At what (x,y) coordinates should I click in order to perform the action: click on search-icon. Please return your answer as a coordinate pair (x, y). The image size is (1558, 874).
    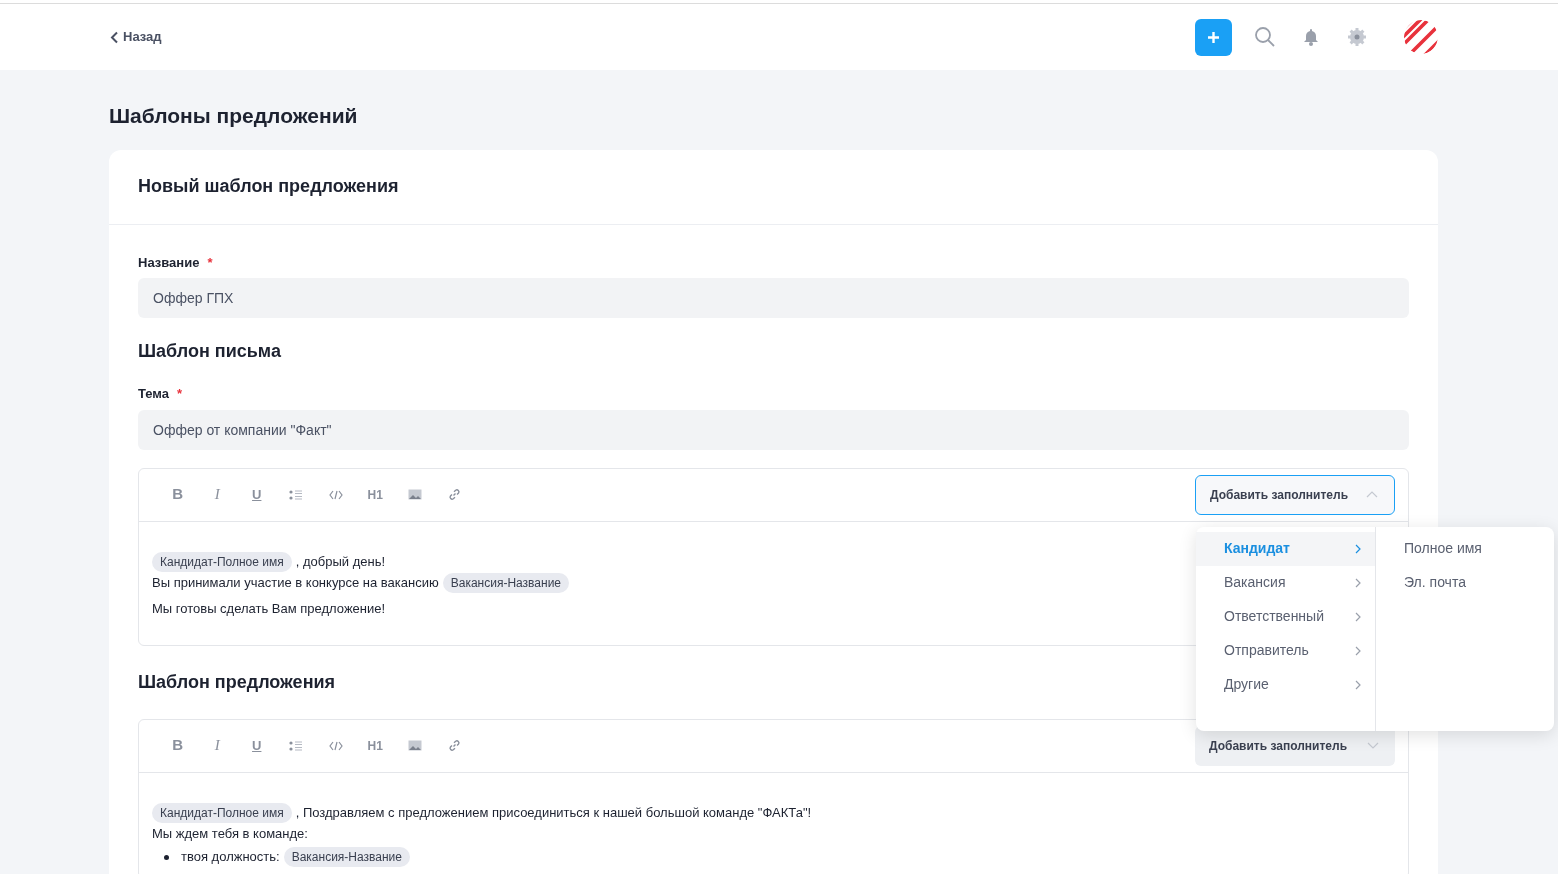
    Looking at the image, I should click on (1265, 37).